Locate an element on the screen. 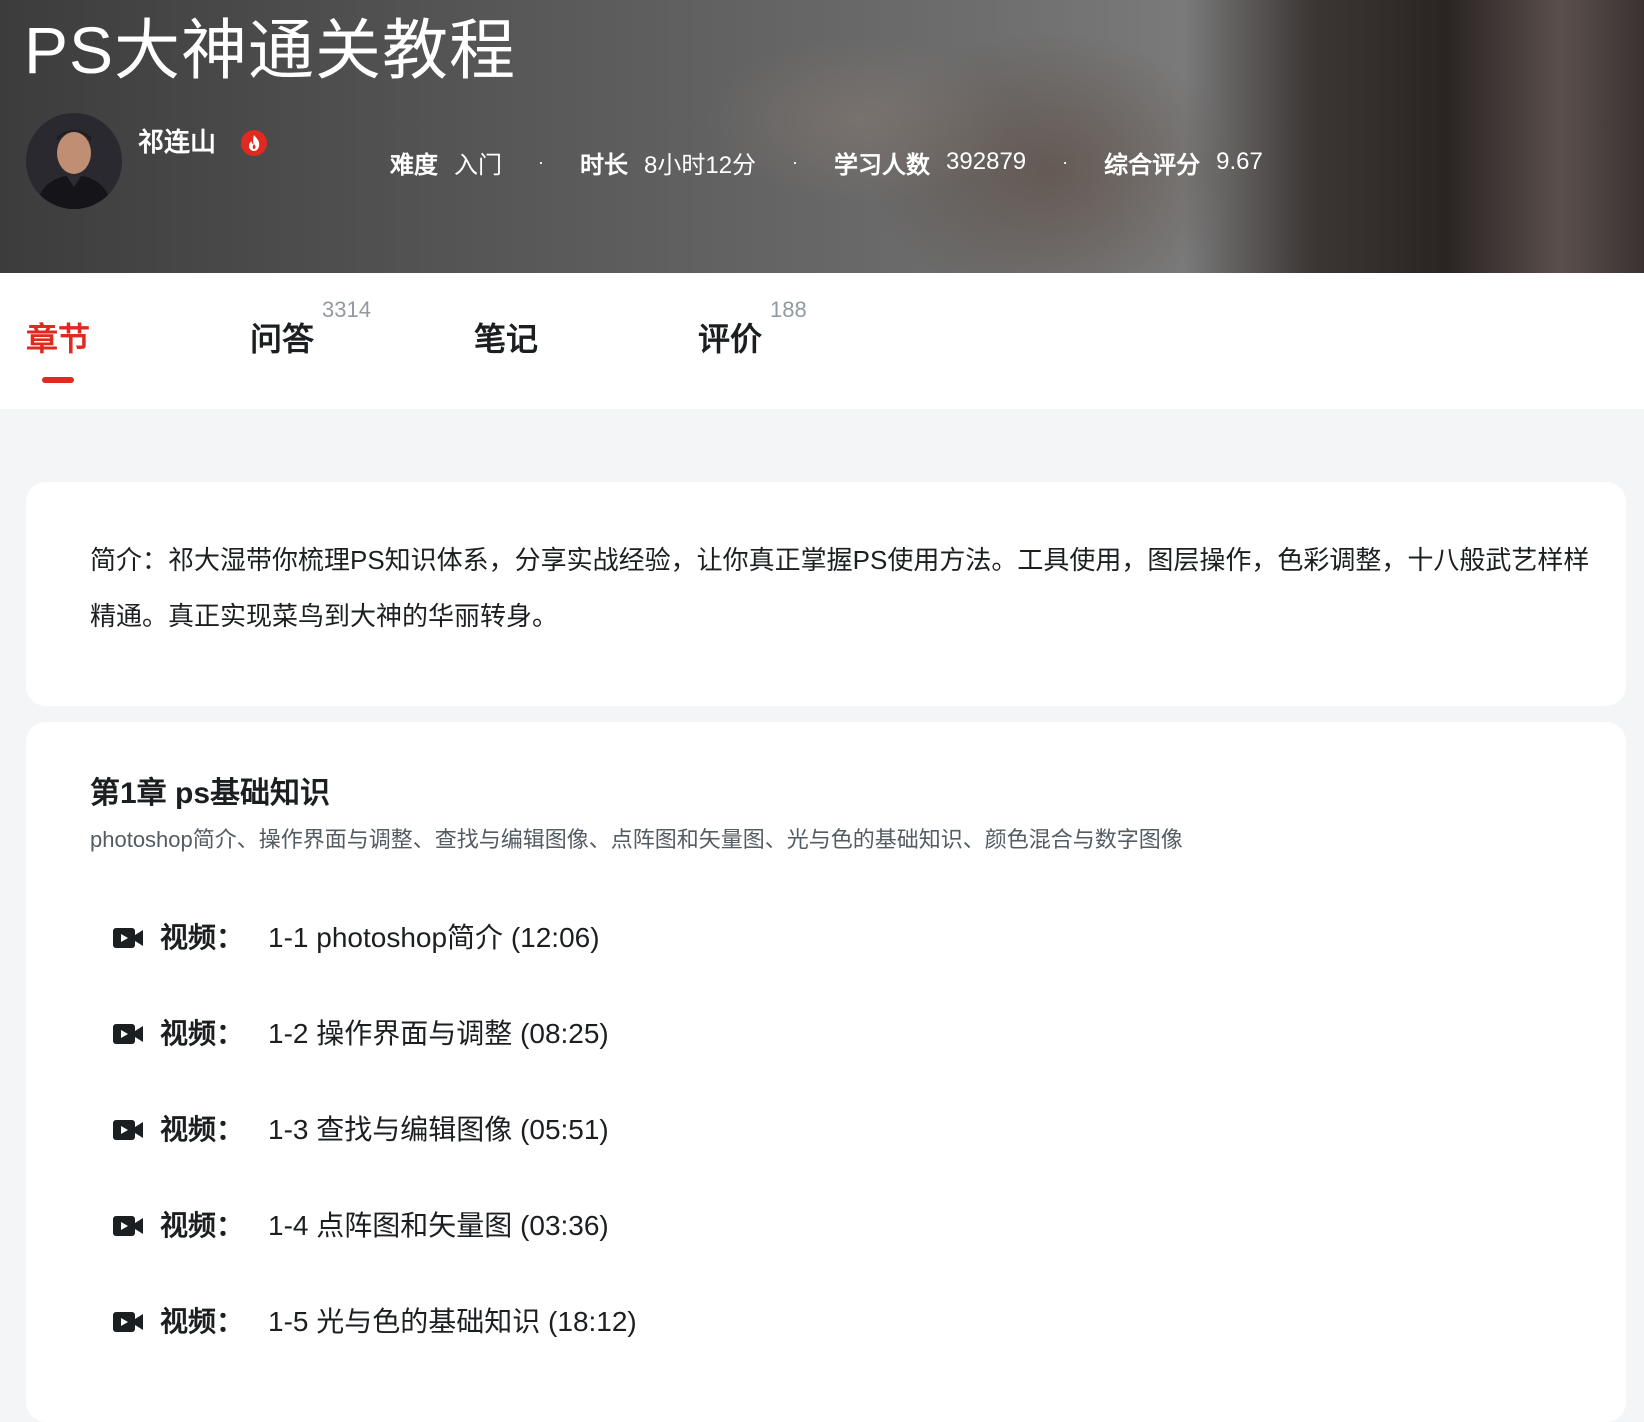 This screenshot has width=1644, height=1422. tab-notes: 笔记 is located at coordinates (509, 341).